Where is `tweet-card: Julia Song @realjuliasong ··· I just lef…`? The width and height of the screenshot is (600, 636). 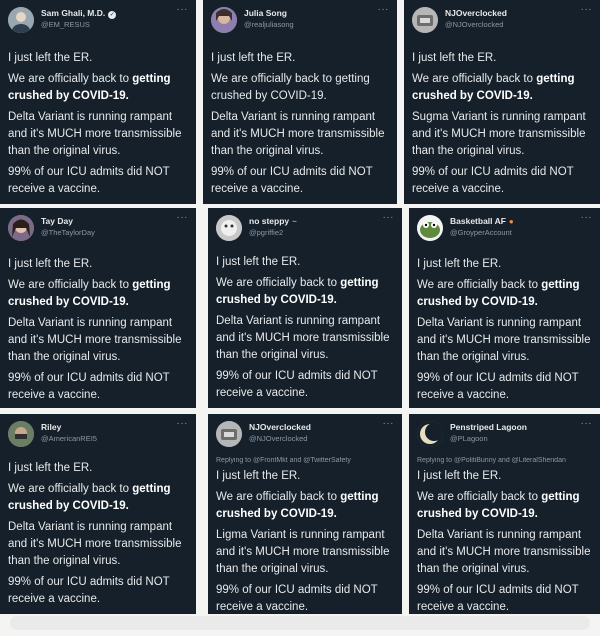 tweet-card: Julia Song @realjuliasong ··· I just lef… is located at coordinates (300, 102).